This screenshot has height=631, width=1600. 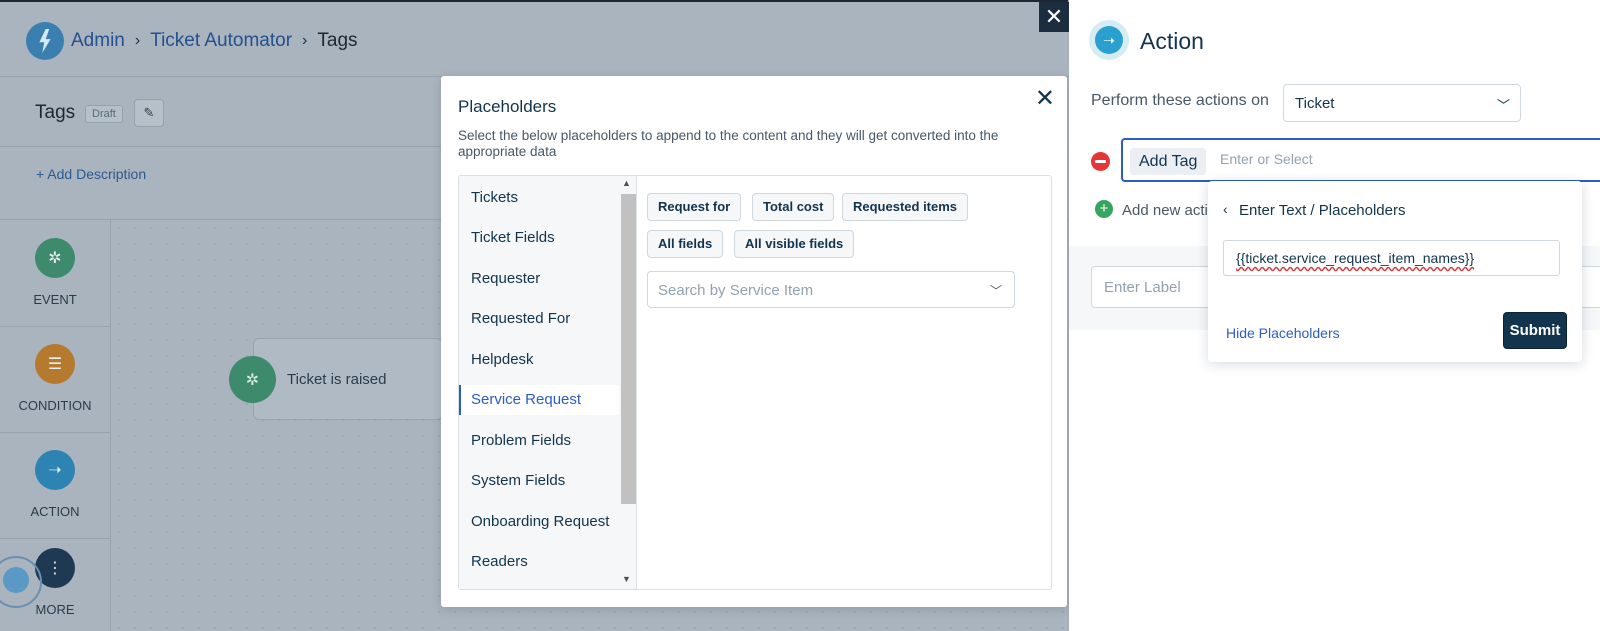 I want to click on rail-item-event: ✲ EVENT, so click(x=55, y=273).